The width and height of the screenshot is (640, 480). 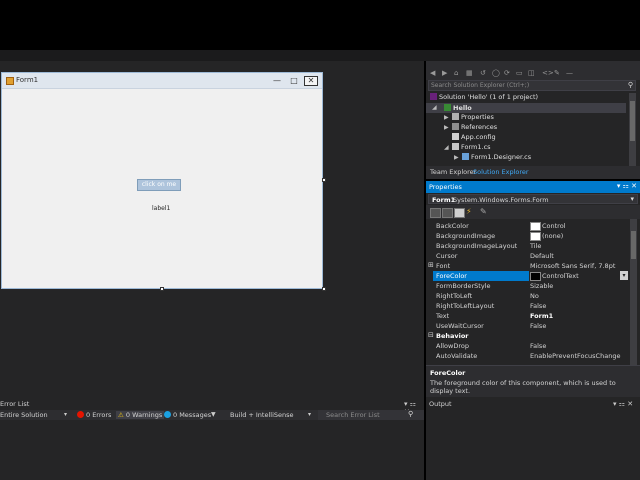 What do you see at coordinates (456, 73) in the screenshot?
I see `home-icon: ⌂` at bounding box center [456, 73].